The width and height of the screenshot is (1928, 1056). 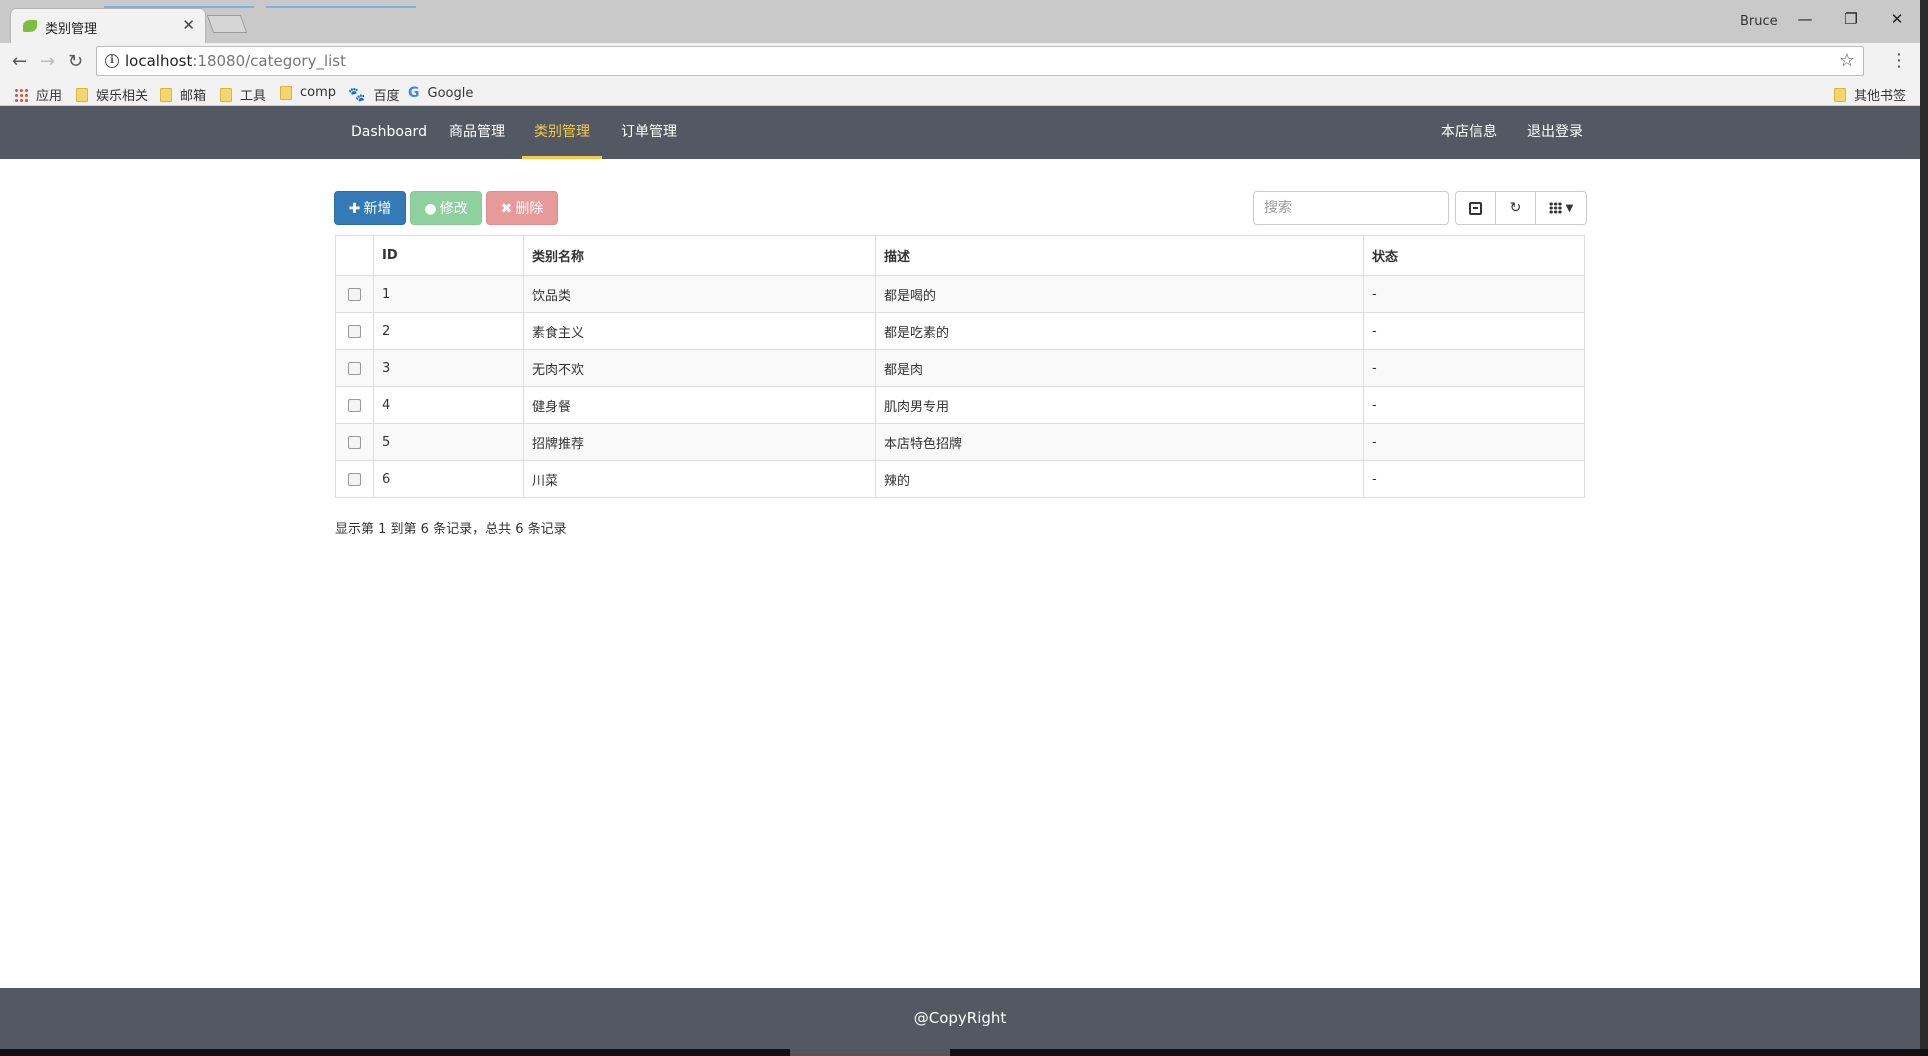 I want to click on edit-button: ● 修改, so click(x=446, y=208).